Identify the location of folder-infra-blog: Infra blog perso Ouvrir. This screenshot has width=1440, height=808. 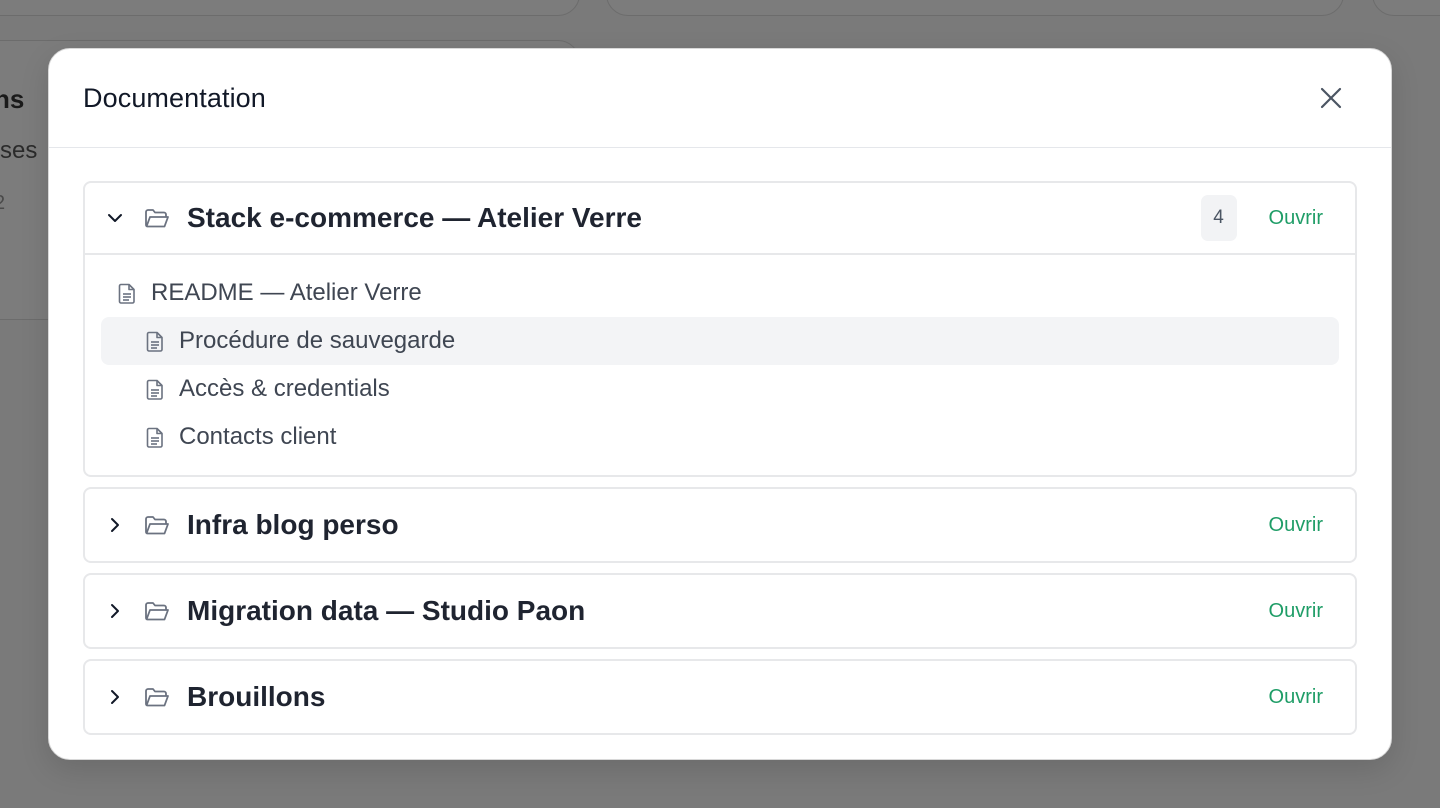
(720, 525).